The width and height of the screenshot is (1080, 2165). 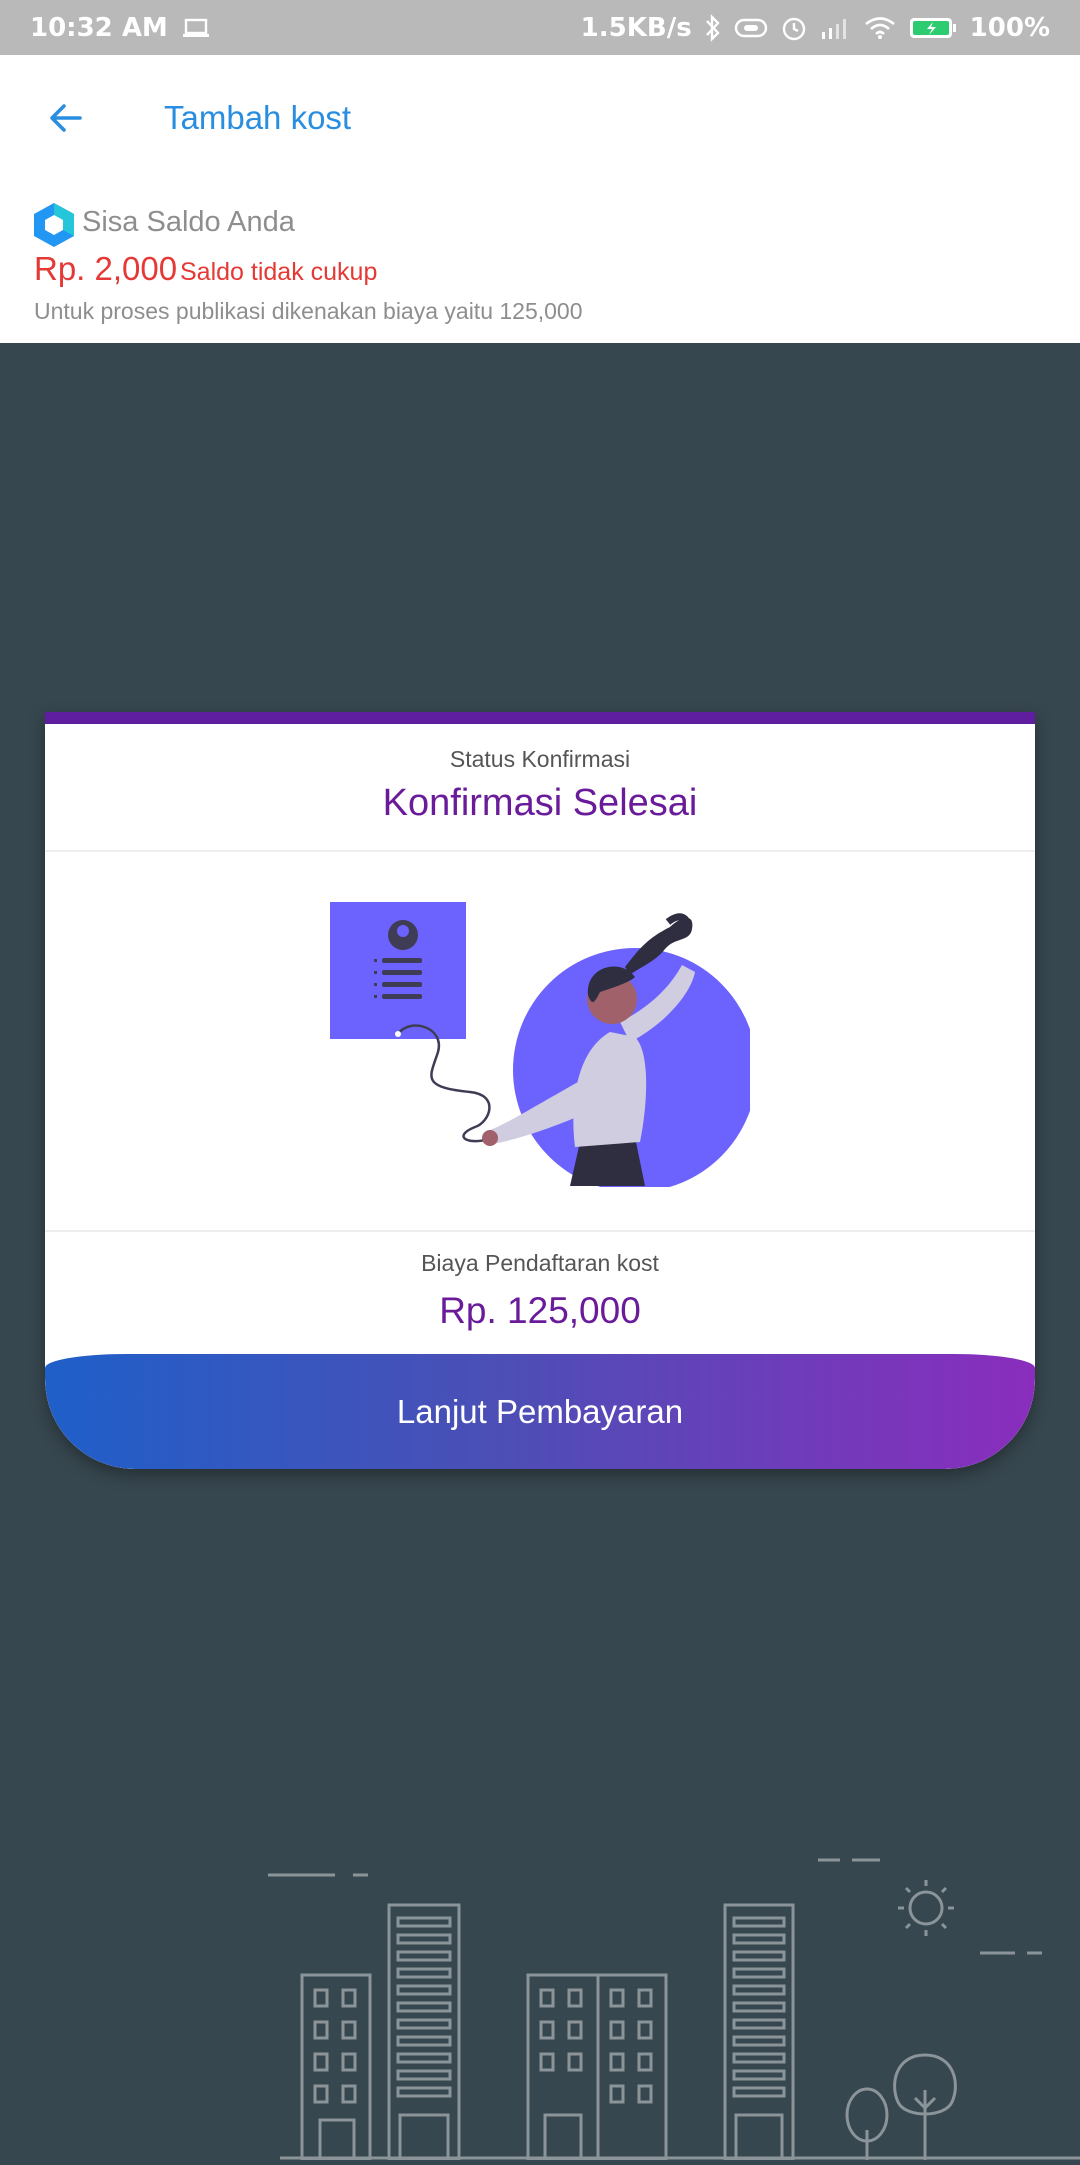 What do you see at coordinates (543, 1039) in the screenshot?
I see `confirmation-illustration` at bounding box center [543, 1039].